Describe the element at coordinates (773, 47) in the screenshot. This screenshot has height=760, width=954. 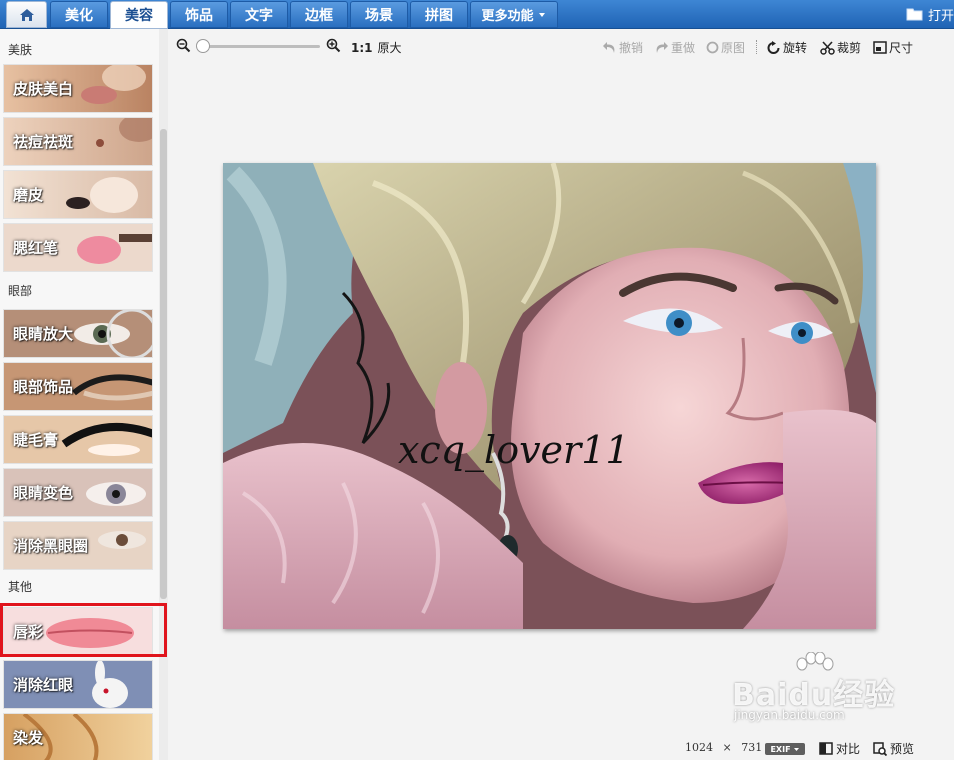
I see `rotate-icon` at that location.